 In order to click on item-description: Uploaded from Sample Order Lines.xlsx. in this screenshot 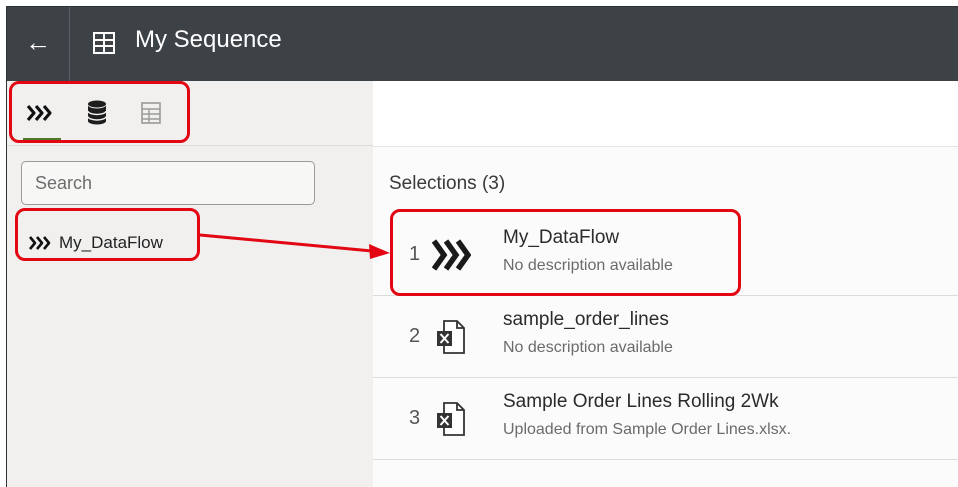, I will do `click(647, 429)`.